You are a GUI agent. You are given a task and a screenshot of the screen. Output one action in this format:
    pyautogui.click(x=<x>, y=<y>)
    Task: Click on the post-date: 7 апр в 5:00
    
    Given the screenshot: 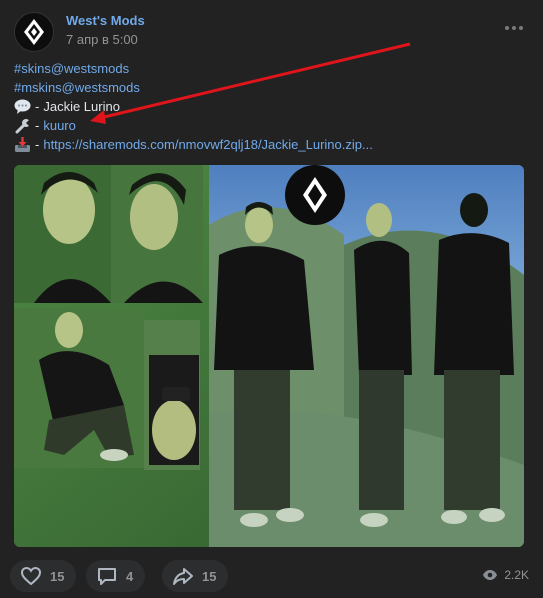 What is the action you would take?
    pyautogui.click(x=102, y=39)
    